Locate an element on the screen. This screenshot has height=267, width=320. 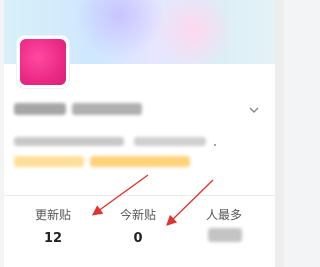
scroll-gutter is located at coordinates (279, 133).